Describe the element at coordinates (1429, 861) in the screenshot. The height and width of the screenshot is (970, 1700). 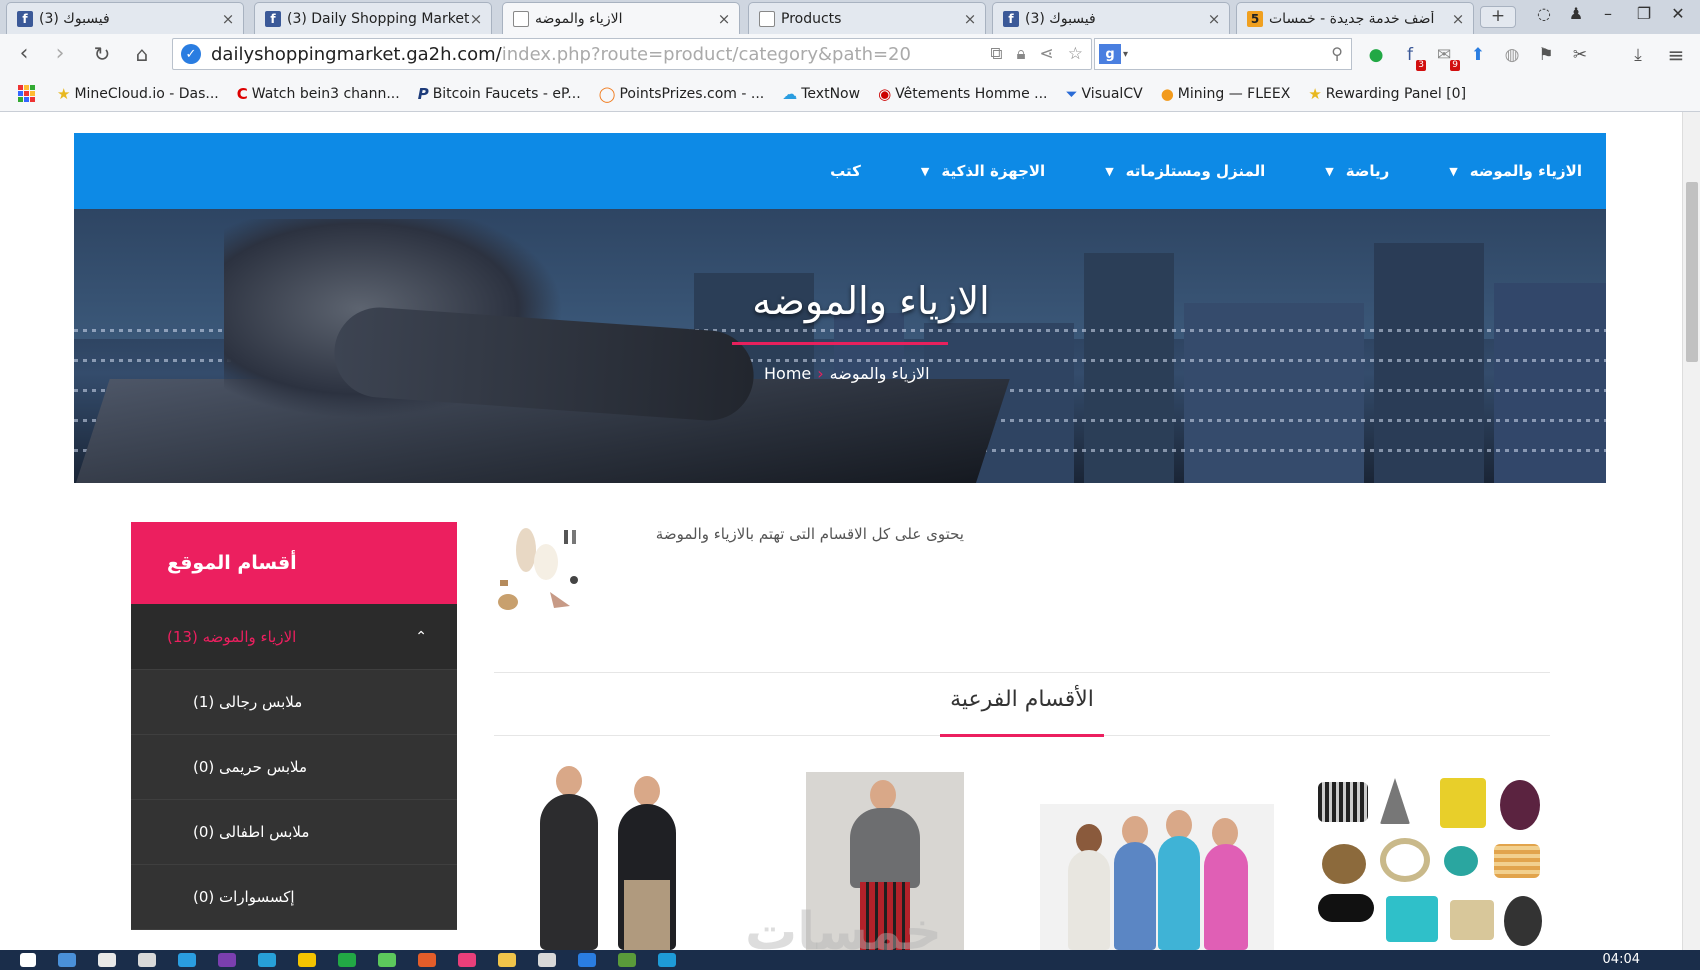
I see `subcategory-tile-accessories` at that location.